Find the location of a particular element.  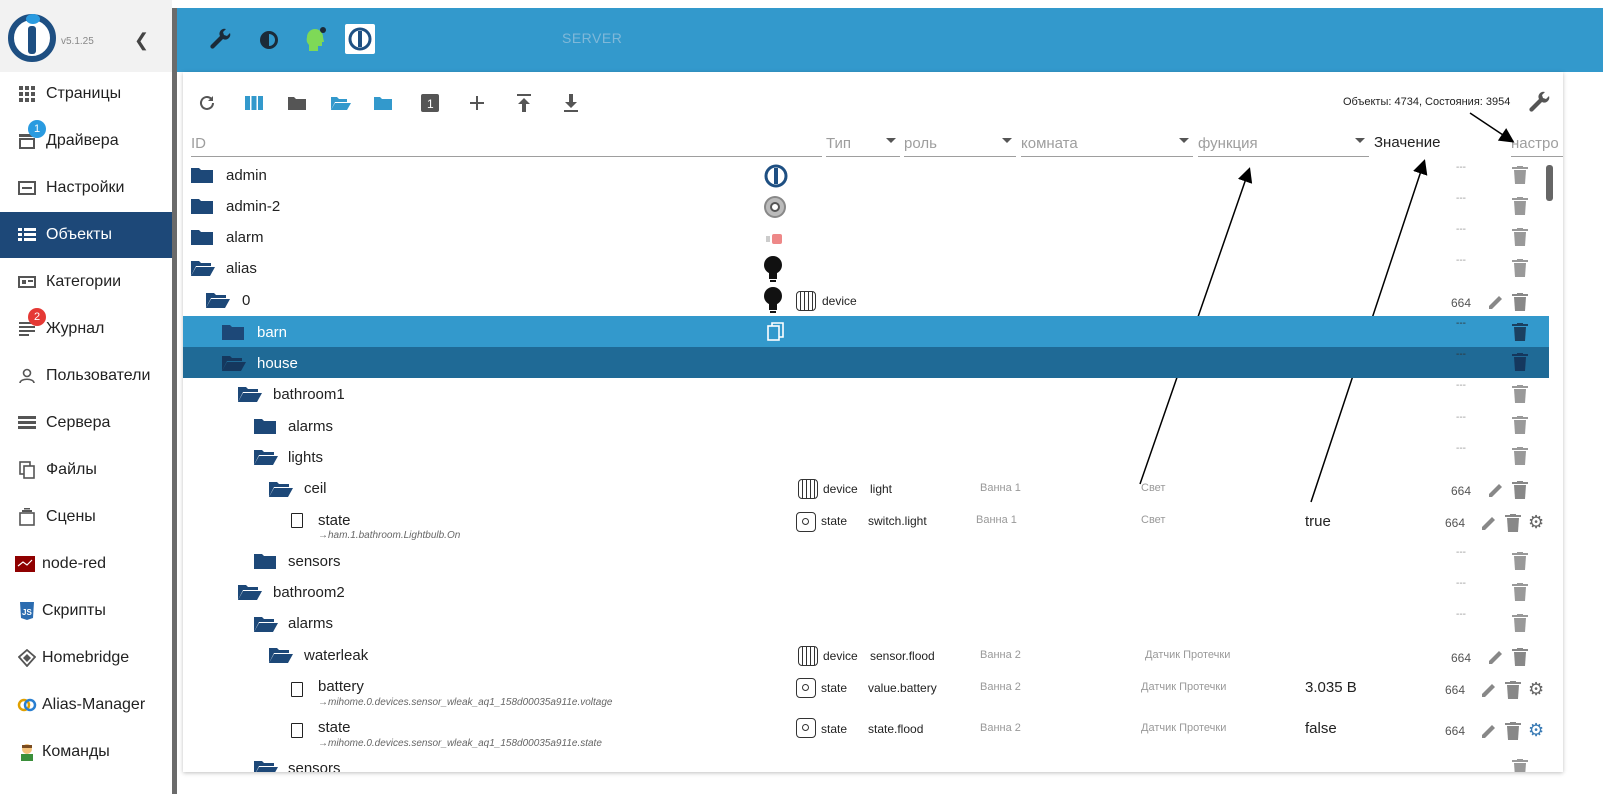

table-row: bathroom2 --- is located at coordinates (866, 591).